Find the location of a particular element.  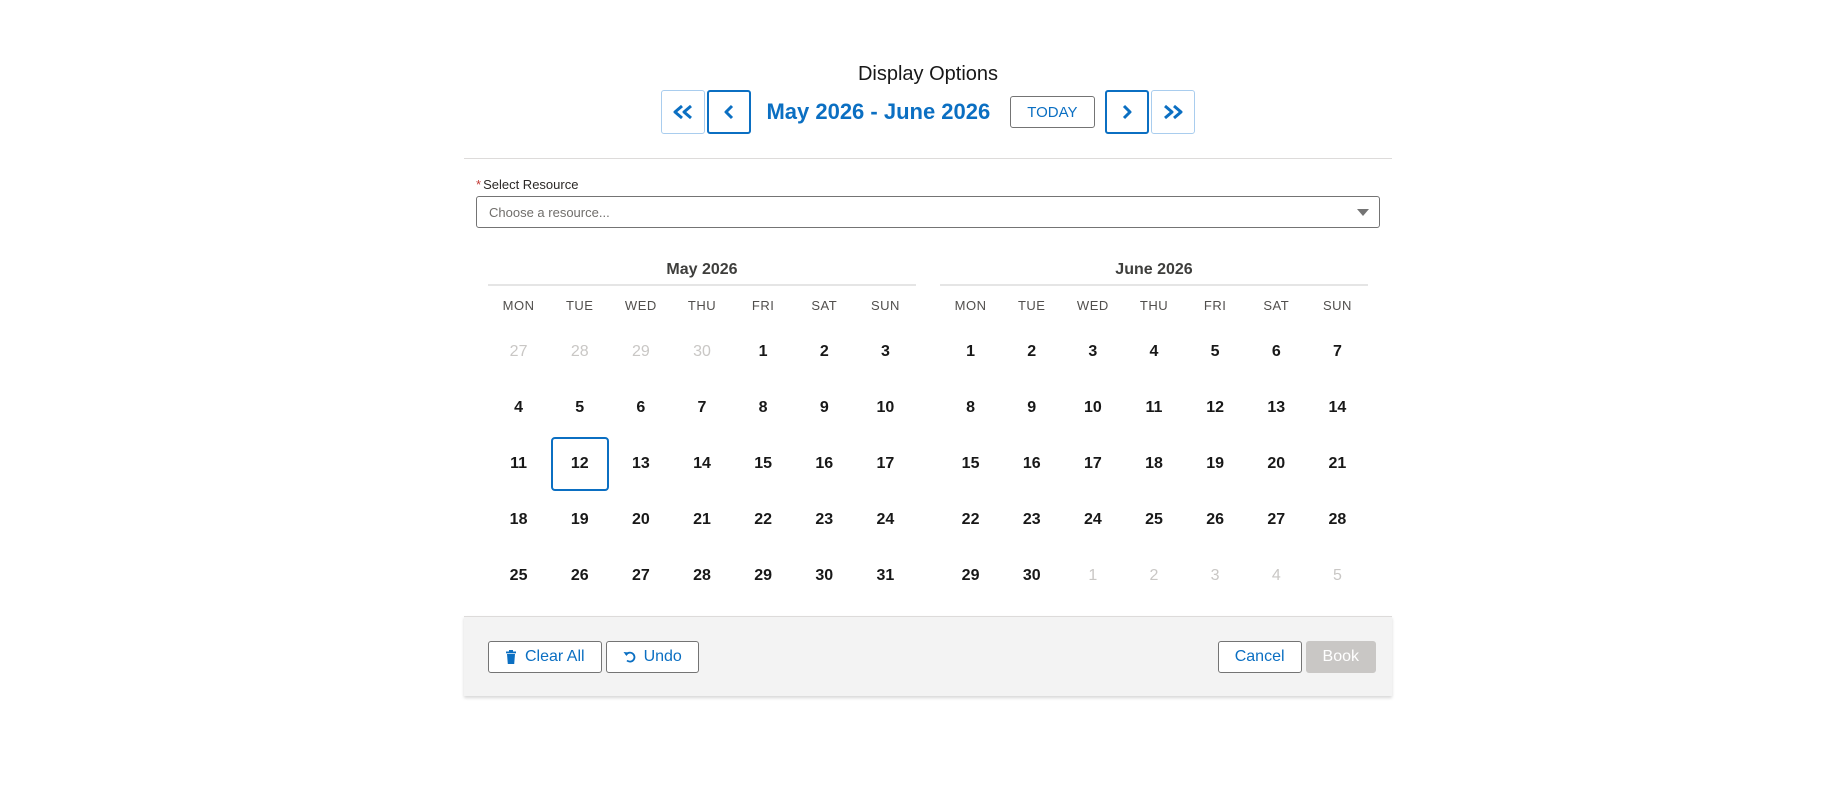

calendar-day-number: 1 is located at coordinates (971, 351).